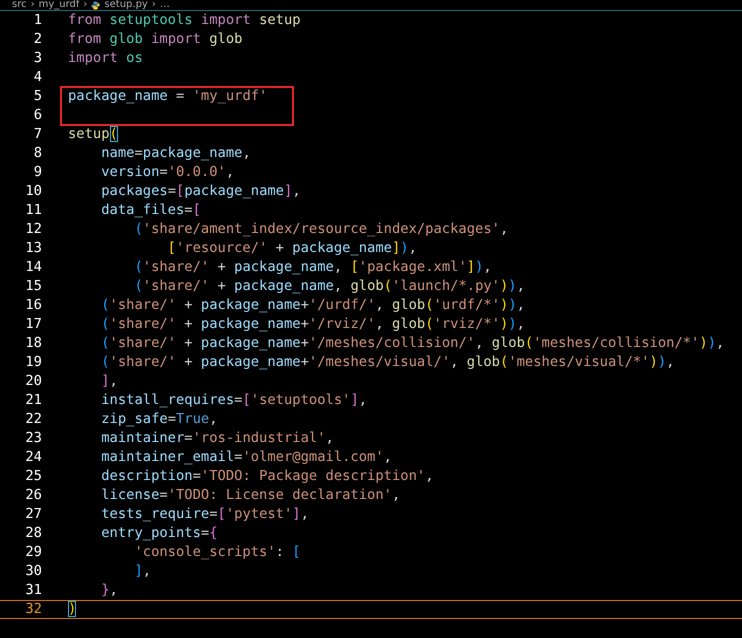 The height and width of the screenshot is (638, 742). Describe the element at coordinates (217, 552) in the screenshot. I see `code-line: 'console_scripts': [` at that location.